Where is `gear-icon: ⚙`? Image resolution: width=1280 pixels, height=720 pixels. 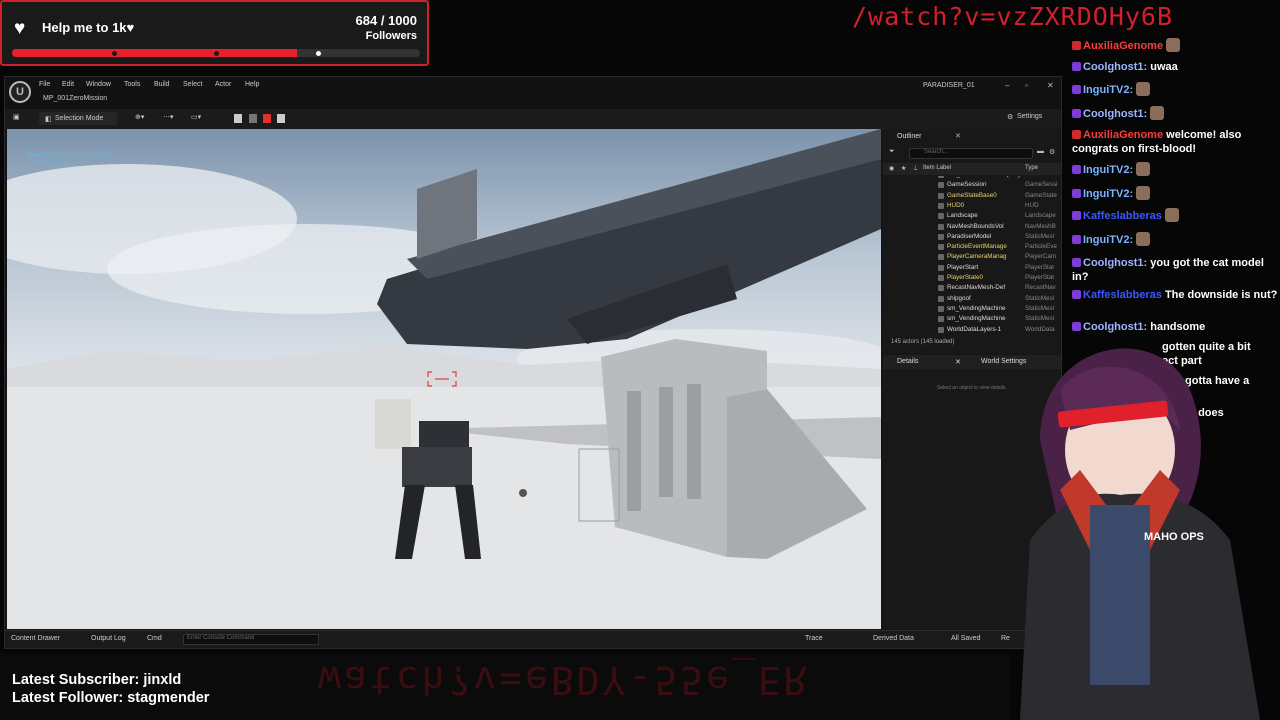
gear-icon: ⚙ is located at coordinates (1052, 152).